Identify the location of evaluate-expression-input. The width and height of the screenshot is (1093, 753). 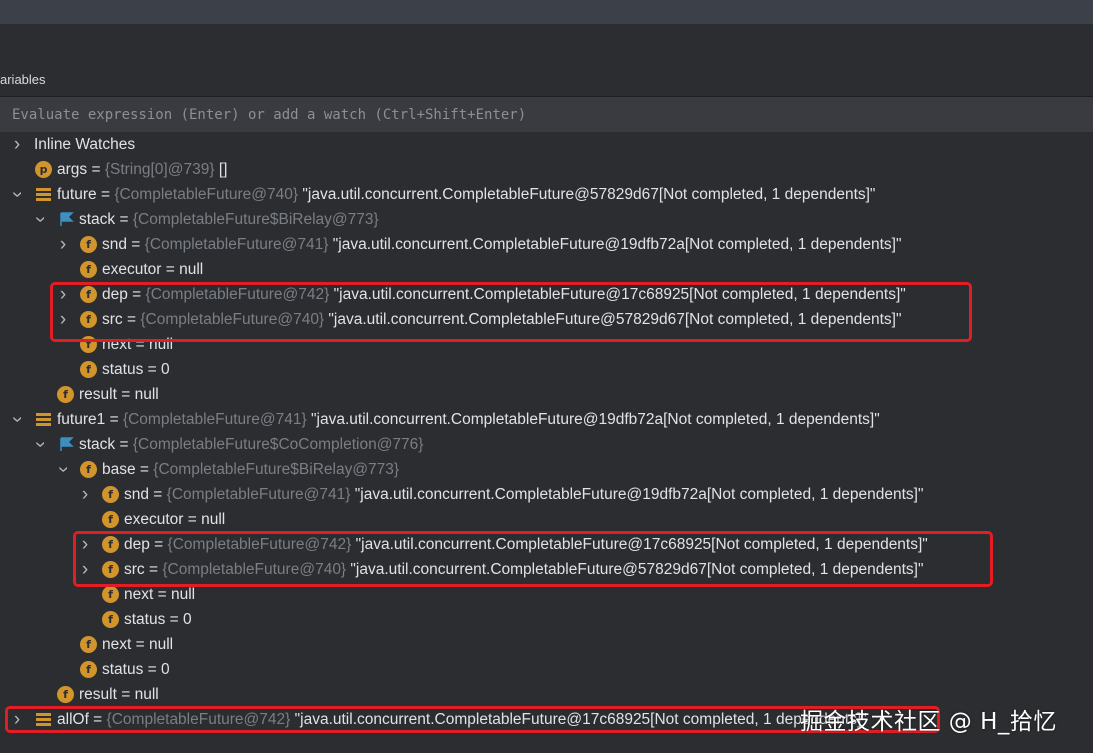
(547, 115).